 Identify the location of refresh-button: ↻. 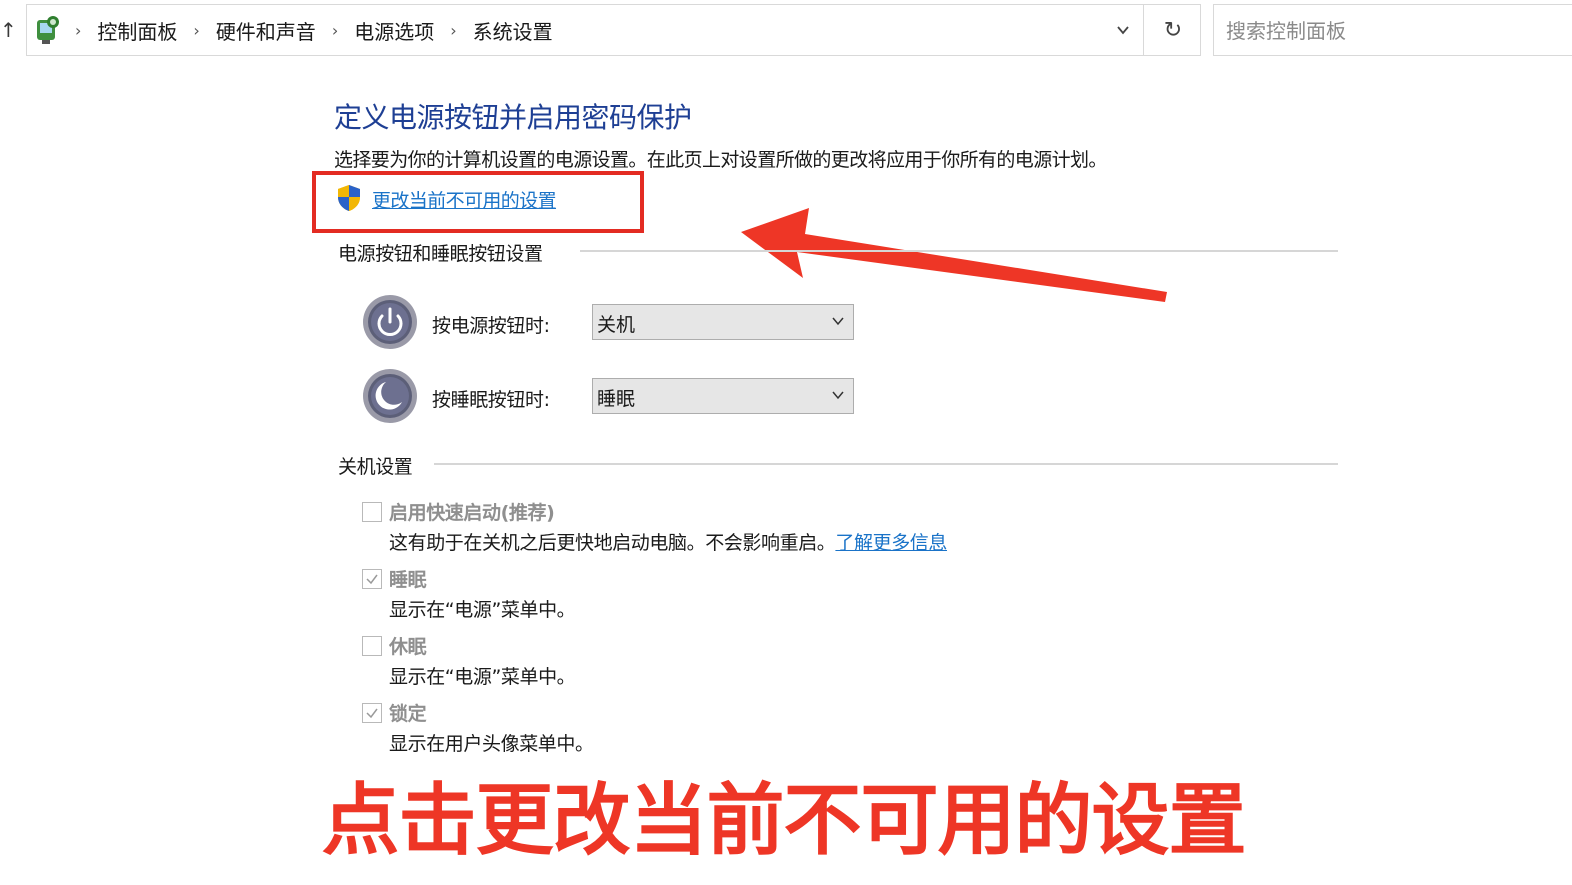
(1173, 30).